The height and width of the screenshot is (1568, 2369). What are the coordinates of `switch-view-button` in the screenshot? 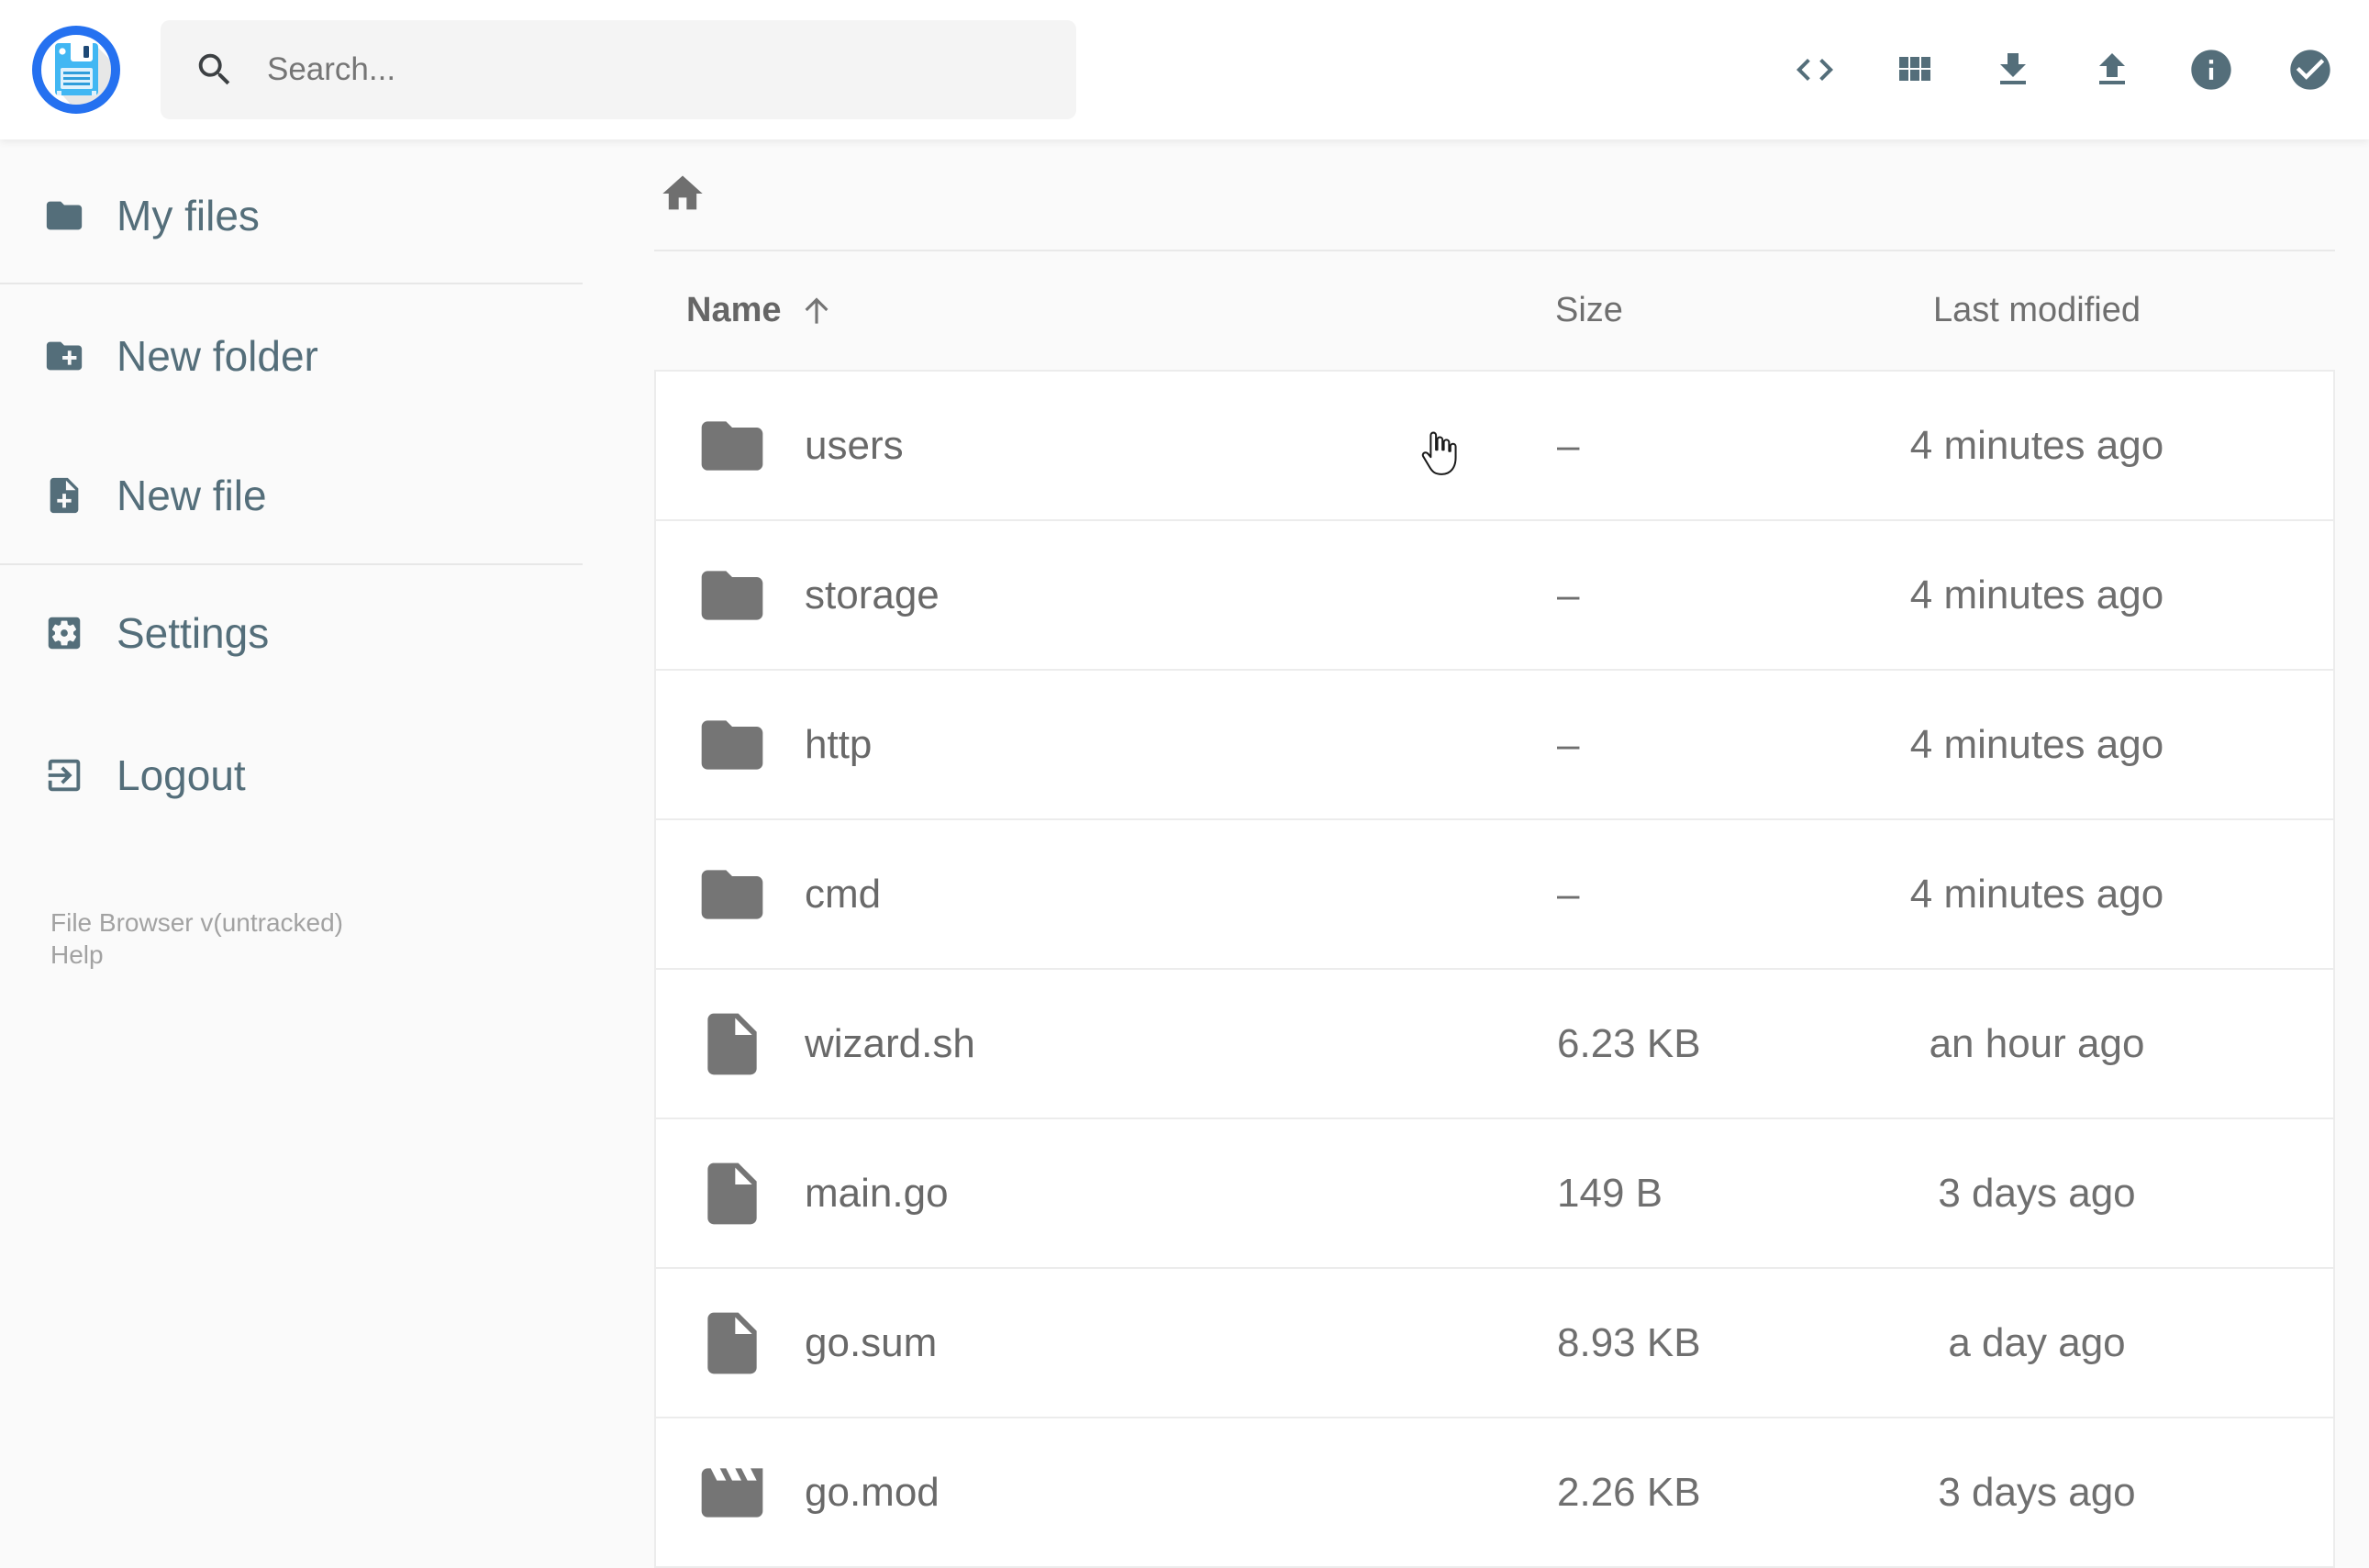 It's located at (1914, 70).